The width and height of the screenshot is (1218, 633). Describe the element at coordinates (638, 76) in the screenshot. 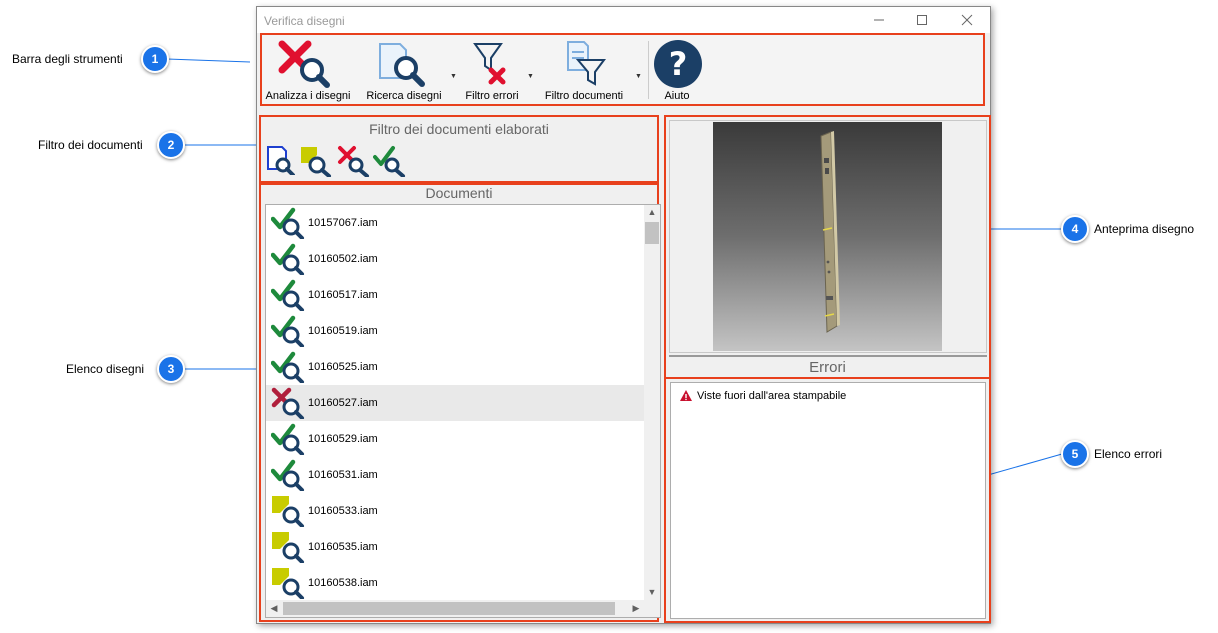

I see `filter-documents-dropdown-icon: ▼` at that location.